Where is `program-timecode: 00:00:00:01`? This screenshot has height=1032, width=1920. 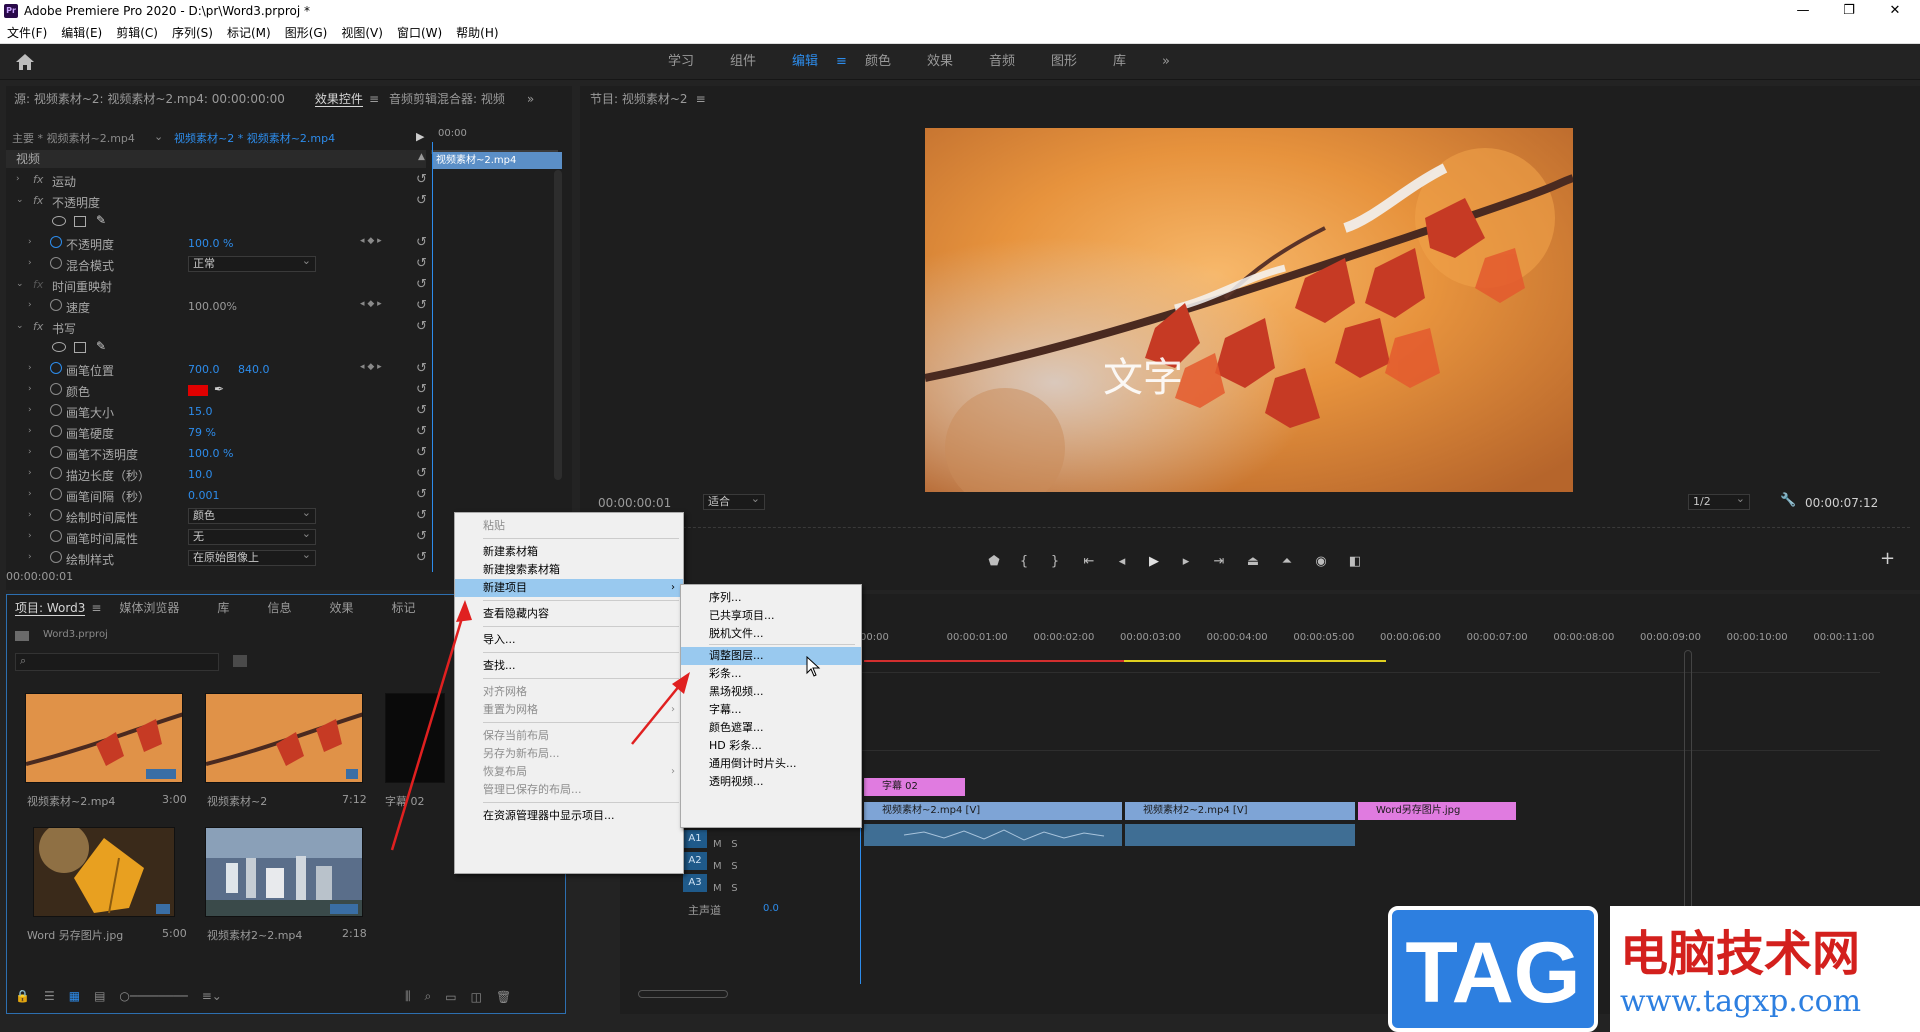 program-timecode: 00:00:00:01 is located at coordinates (634, 503).